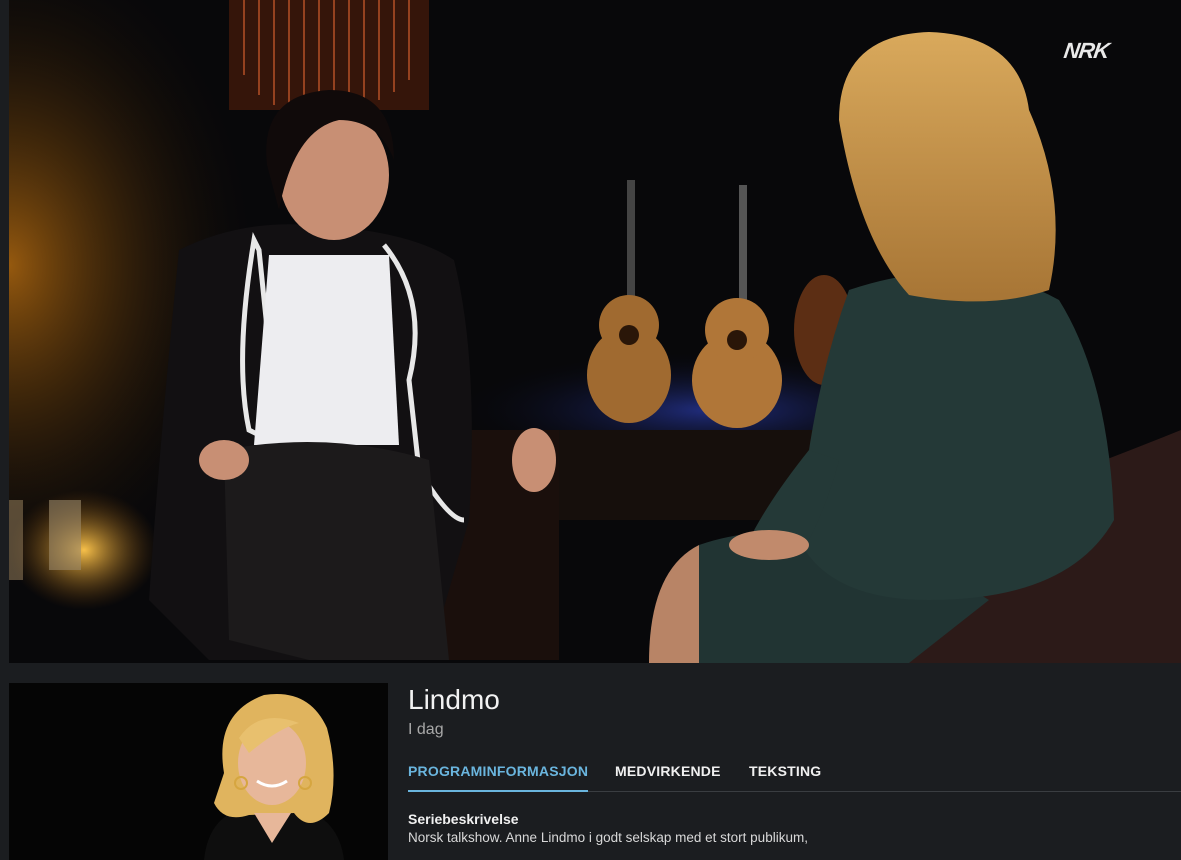 The width and height of the screenshot is (1181, 860). What do you see at coordinates (785, 776) in the screenshot?
I see `tab-teksting: TEKSTING` at bounding box center [785, 776].